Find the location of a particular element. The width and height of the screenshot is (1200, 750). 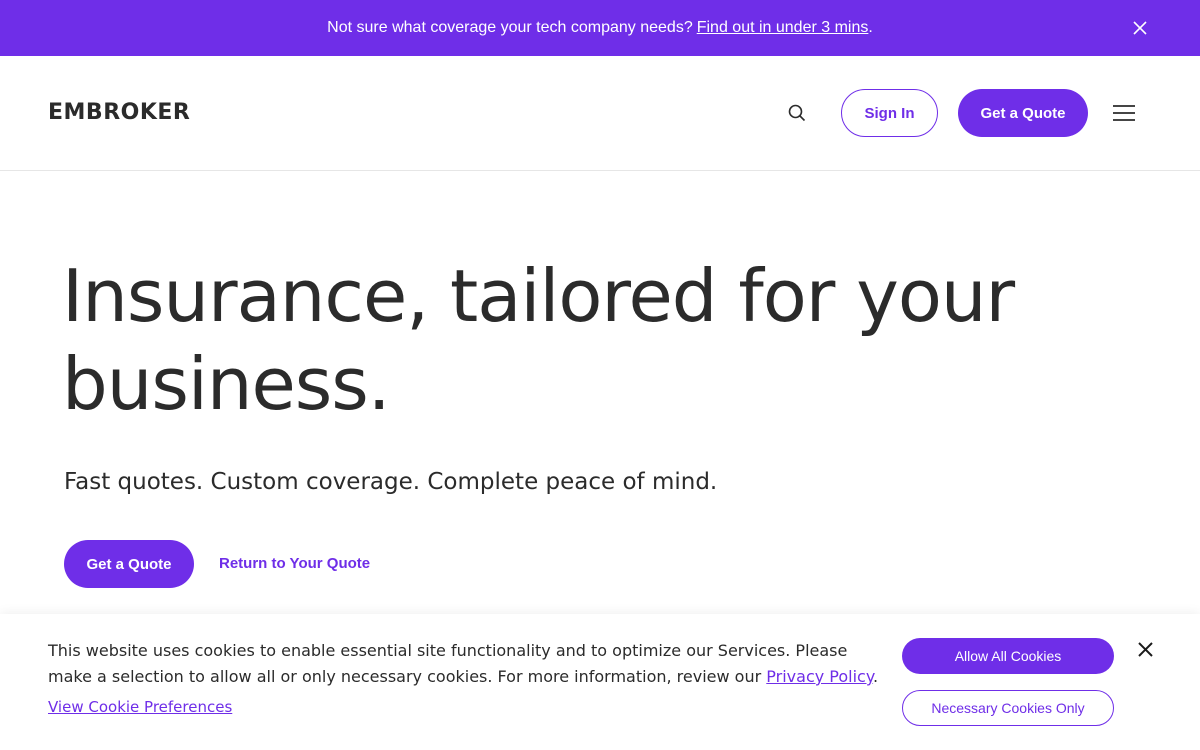

promo-link: Find out in under 3 mins is located at coordinates (783, 28).